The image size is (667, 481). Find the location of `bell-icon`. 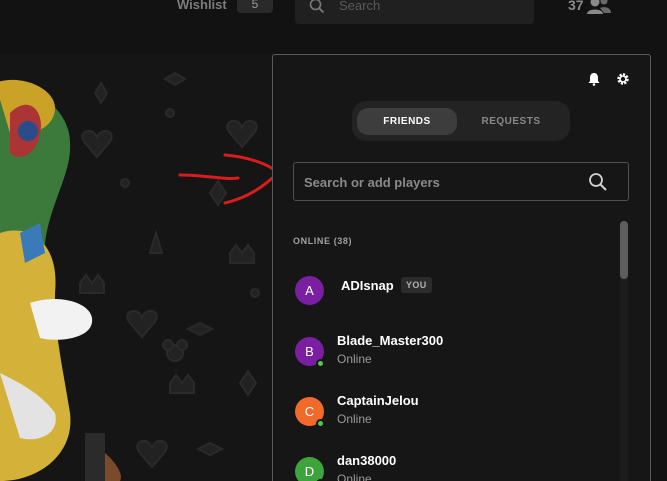

bell-icon is located at coordinates (594, 81).